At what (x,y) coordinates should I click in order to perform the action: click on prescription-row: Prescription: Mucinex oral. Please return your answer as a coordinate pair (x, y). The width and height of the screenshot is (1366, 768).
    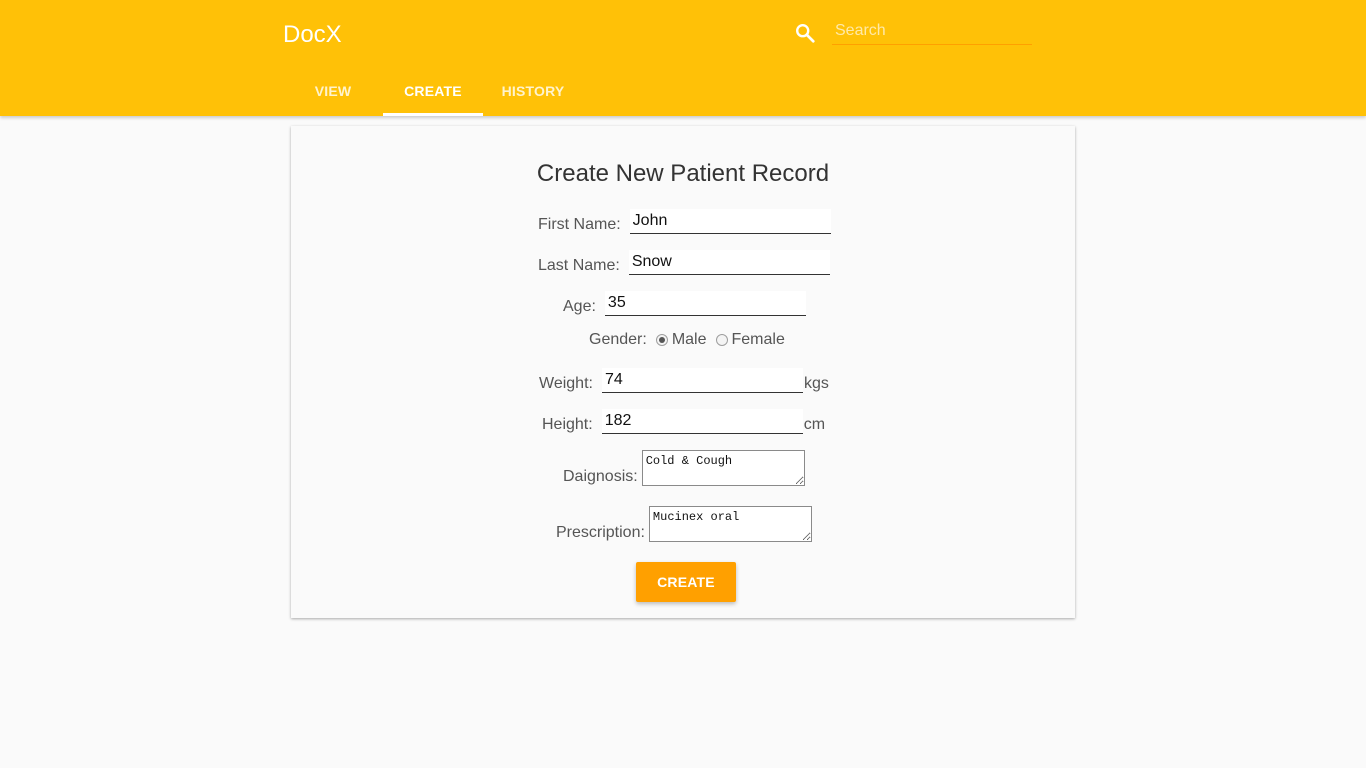
    Looking at the image, I should click on (684, 524).